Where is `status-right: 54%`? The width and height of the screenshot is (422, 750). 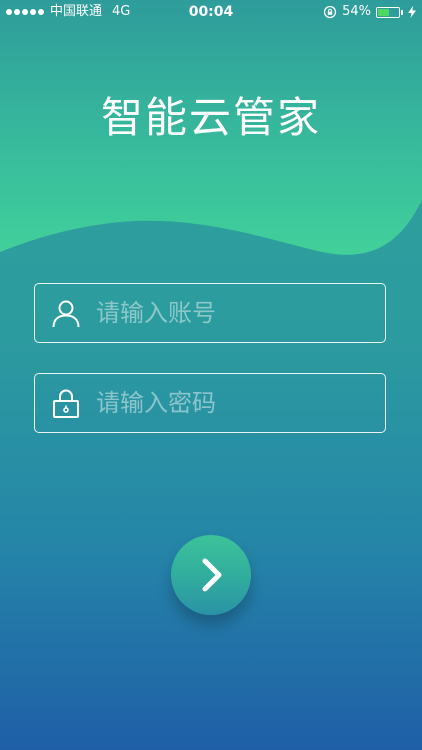 status-right: 54% is located at coordinates (369, 12).